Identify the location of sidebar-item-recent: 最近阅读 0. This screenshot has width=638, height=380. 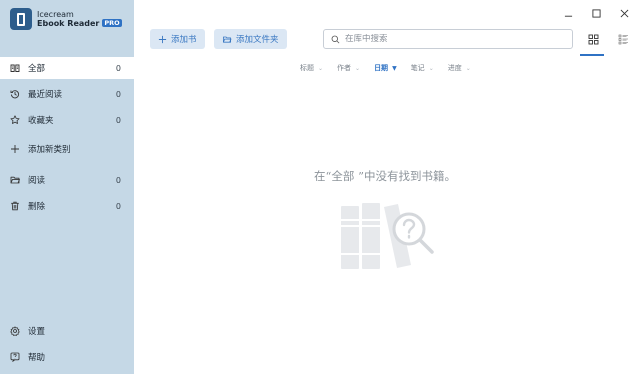
(67, 94).